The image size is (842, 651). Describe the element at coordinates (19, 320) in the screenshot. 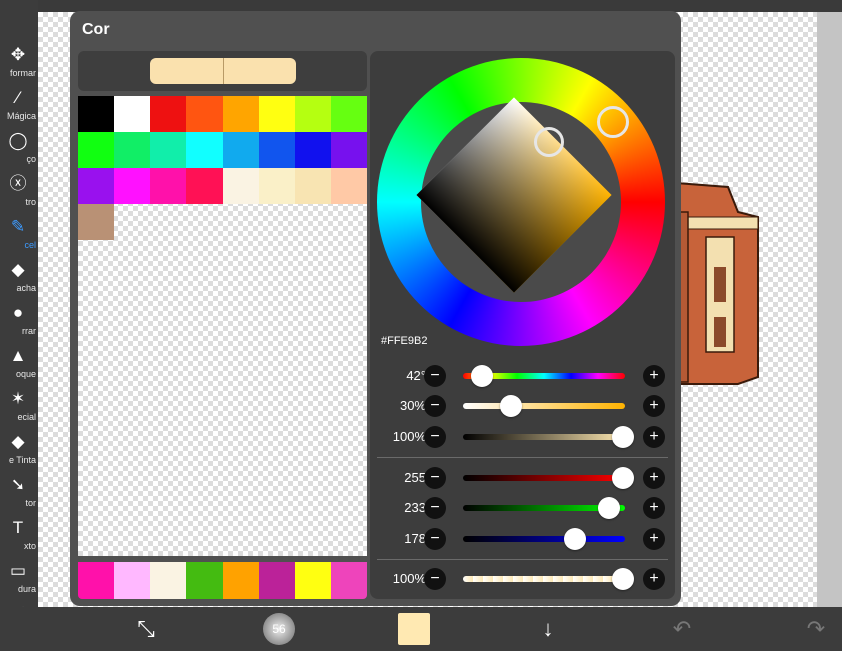

I see `tool-smudge: ● rrar` at that location.